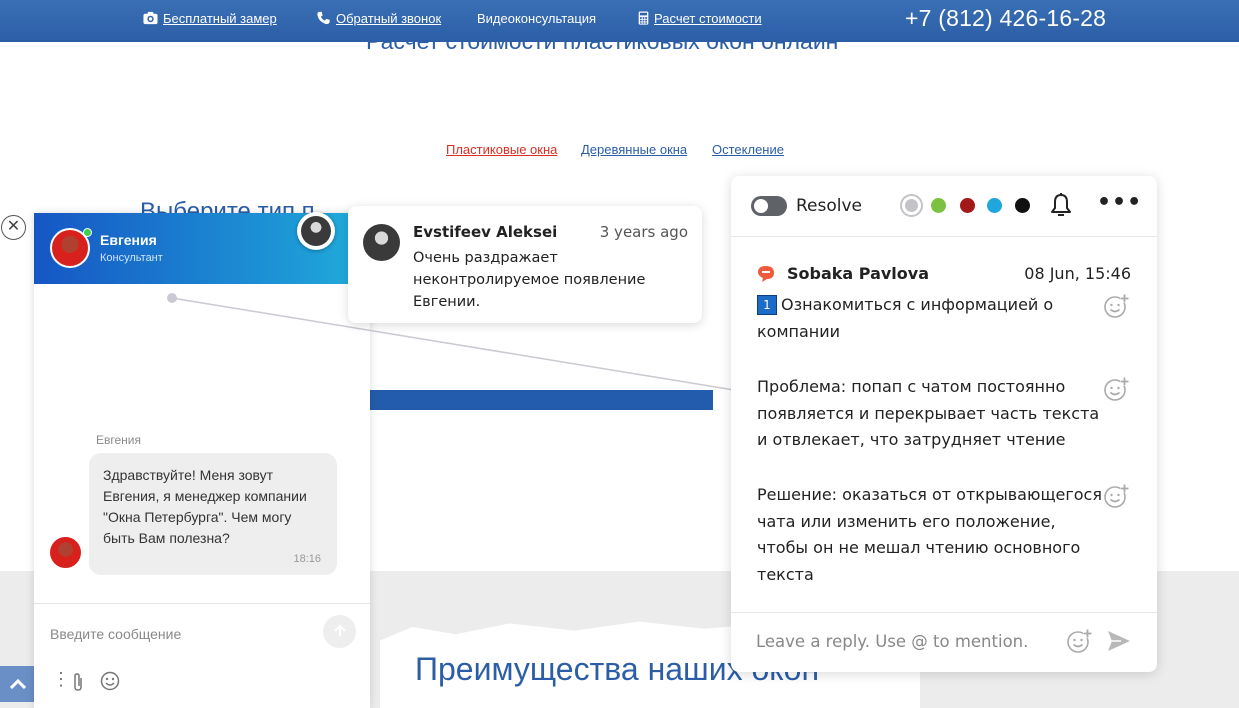 The width and height of the screenshot is (1239, 708). I want to click on close-icon: ✕, so click(13, 226).